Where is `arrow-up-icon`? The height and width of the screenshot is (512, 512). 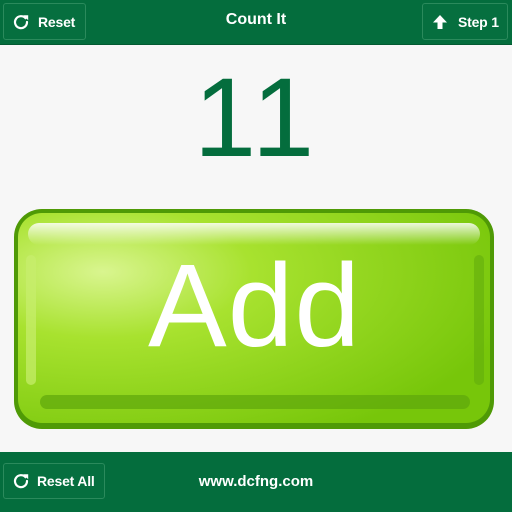 arrow-up-icon is located at coordinates (440, 21).